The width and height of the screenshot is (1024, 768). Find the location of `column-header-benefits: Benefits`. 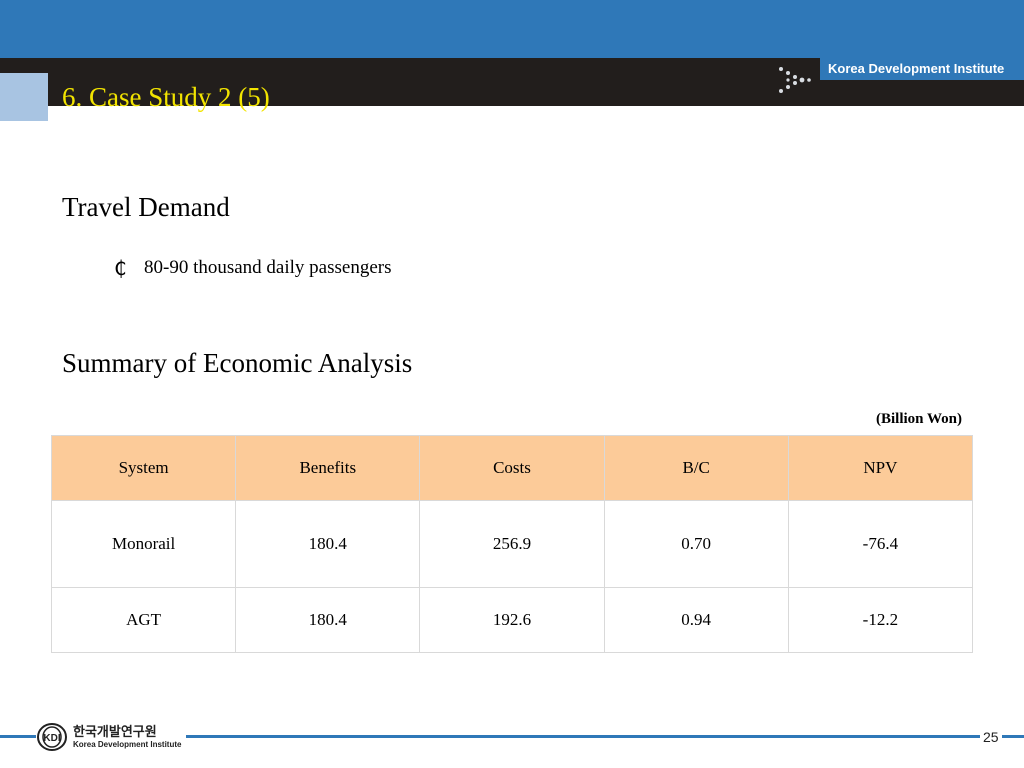

column-header-benefits: Benefits is located at coordinates (328, 468).